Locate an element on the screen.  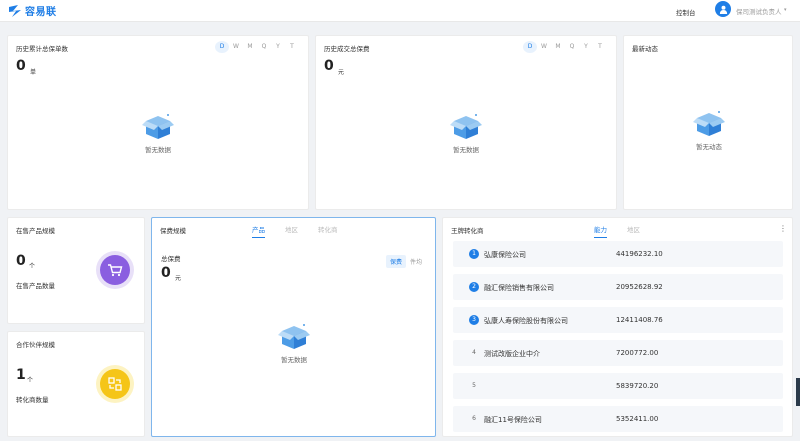
converter-value: 5352411.00 is located at coordinates (637, 419).